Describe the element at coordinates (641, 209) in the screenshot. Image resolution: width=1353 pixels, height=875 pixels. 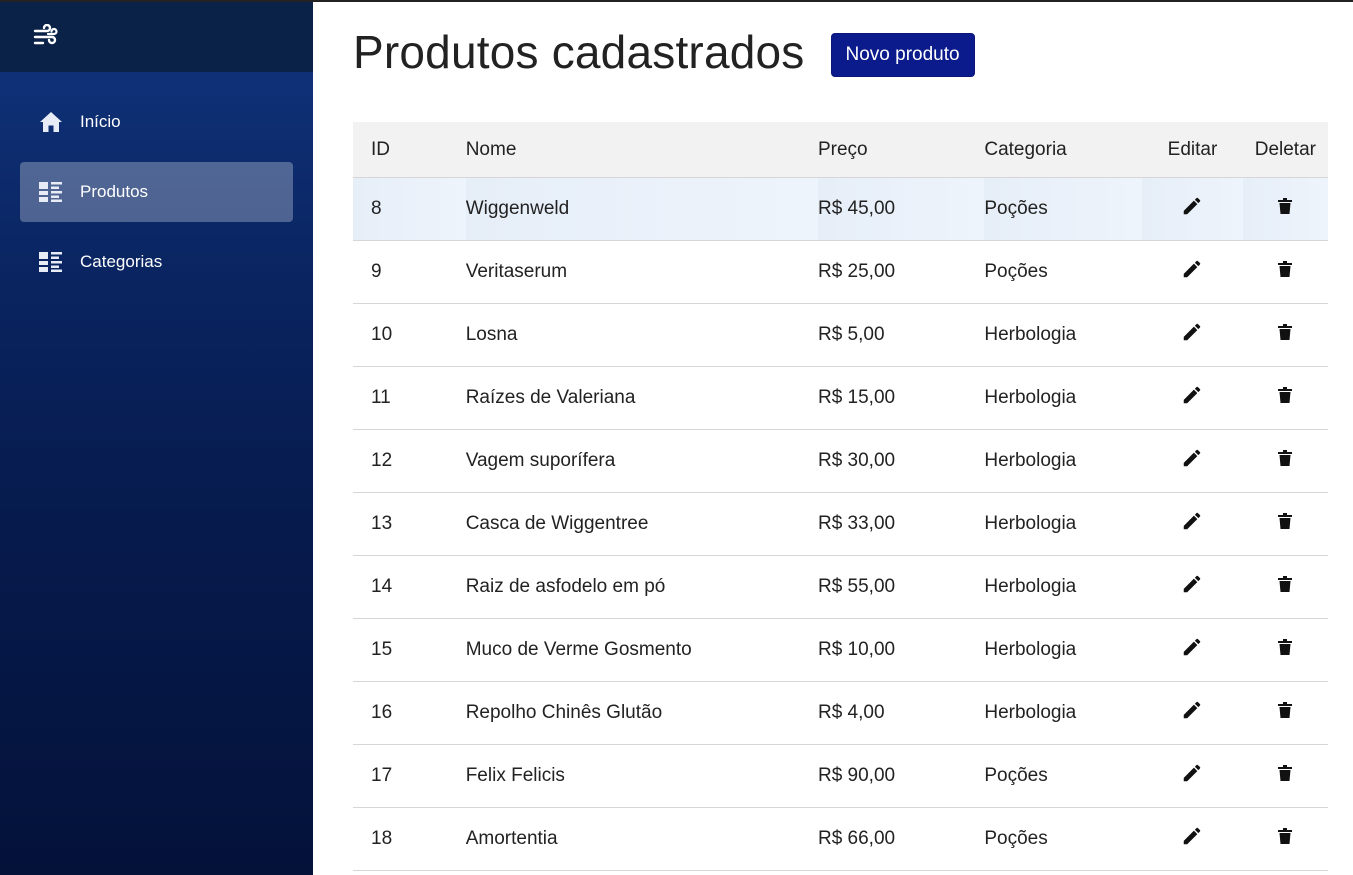
I see `cell-name: Wiggenweld` at that location.